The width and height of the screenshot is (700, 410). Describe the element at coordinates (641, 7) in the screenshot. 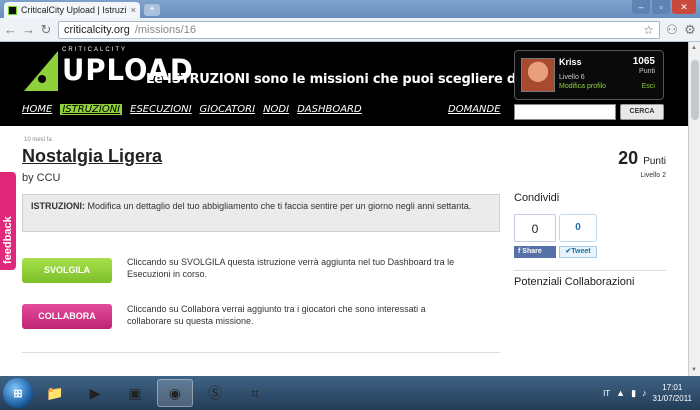

I see `minimize-button: –` at that location.